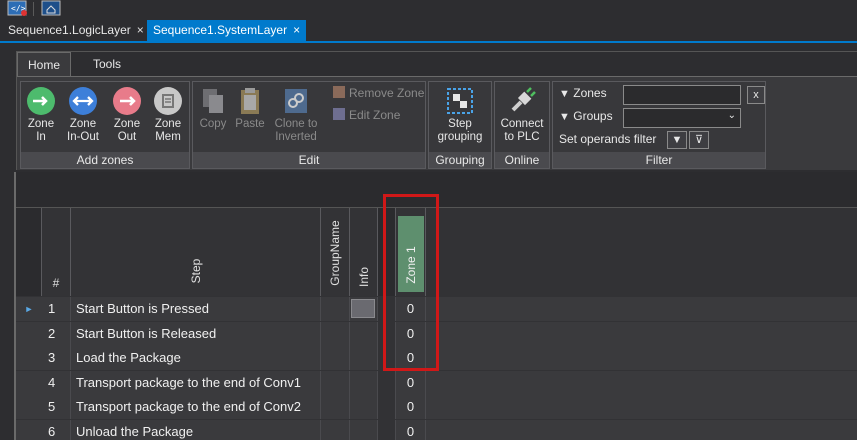  What do you see at coordinates (41, 115) in the screenshot?
I see `zone-in-button: Zone In` at bounding box center [41, 115].